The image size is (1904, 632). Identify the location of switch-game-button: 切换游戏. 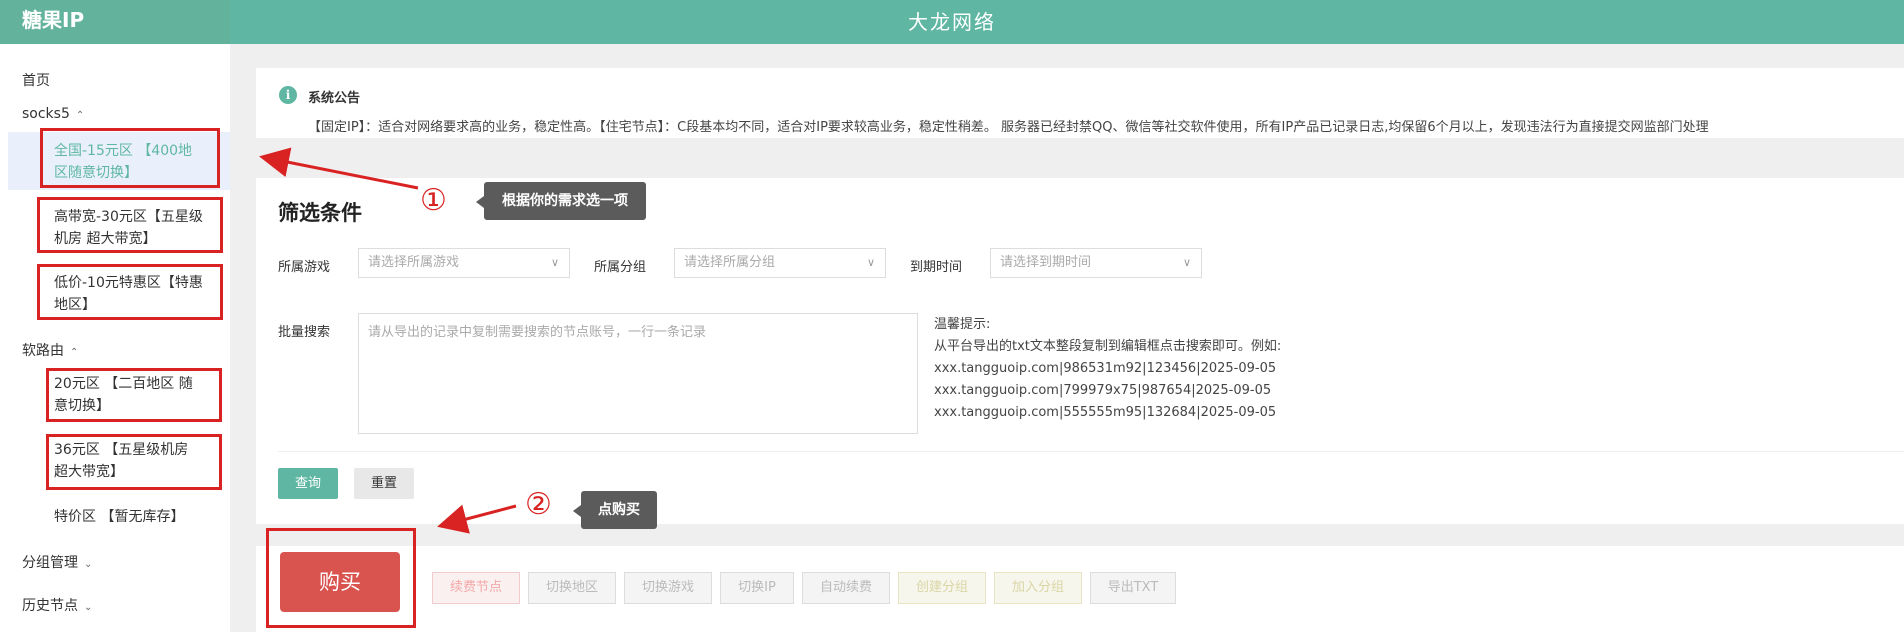
(668, 588).